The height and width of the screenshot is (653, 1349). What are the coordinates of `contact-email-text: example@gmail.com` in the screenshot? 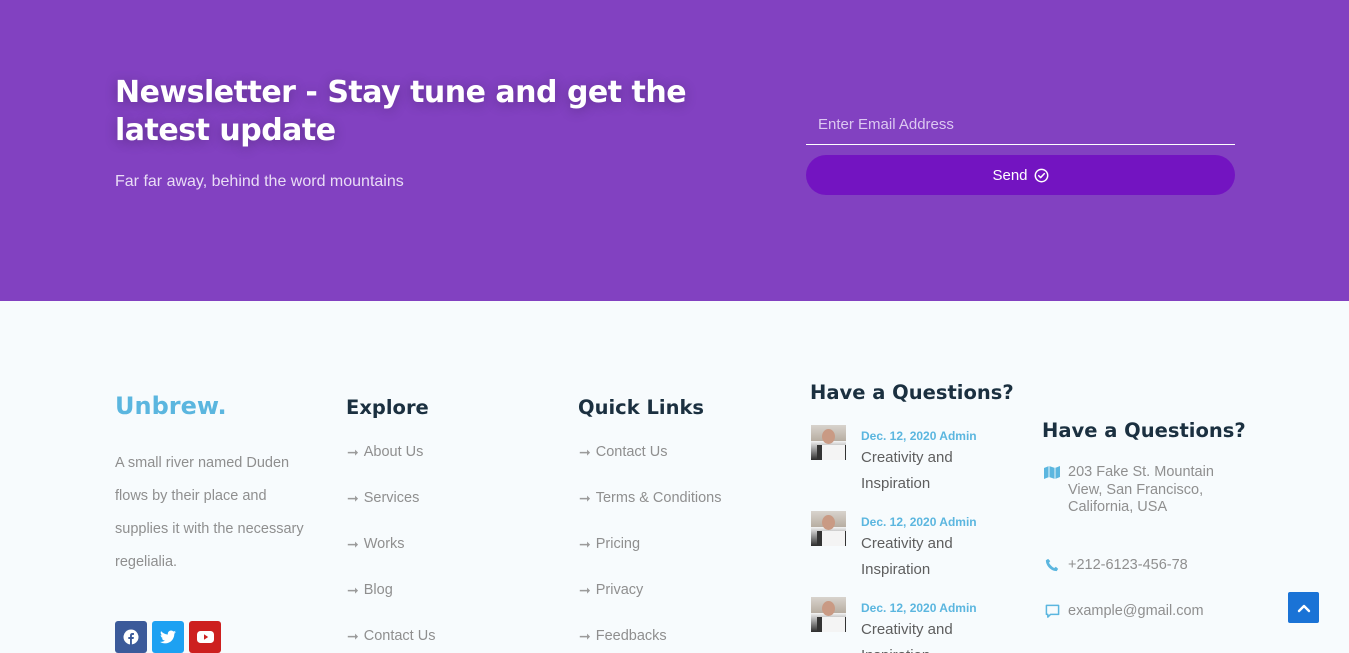 It's located at (1136, 611).